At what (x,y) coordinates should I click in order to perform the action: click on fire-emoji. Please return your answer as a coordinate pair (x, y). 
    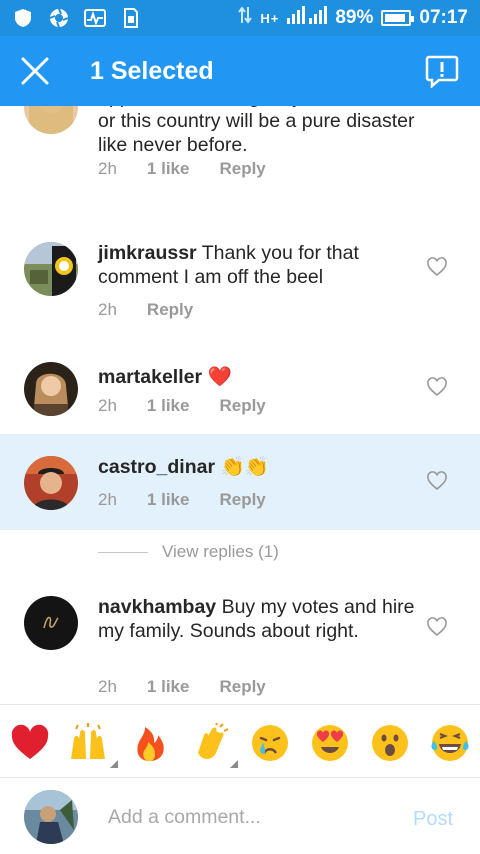
    Looking at the image, I should click on (150, 743).